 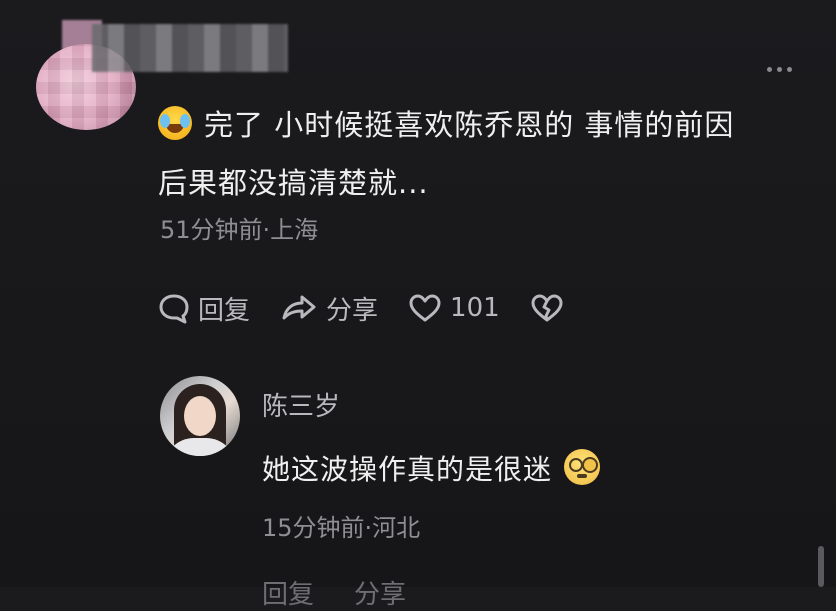 I want to click on broken-heart-icon, so click(x=547, y=308).